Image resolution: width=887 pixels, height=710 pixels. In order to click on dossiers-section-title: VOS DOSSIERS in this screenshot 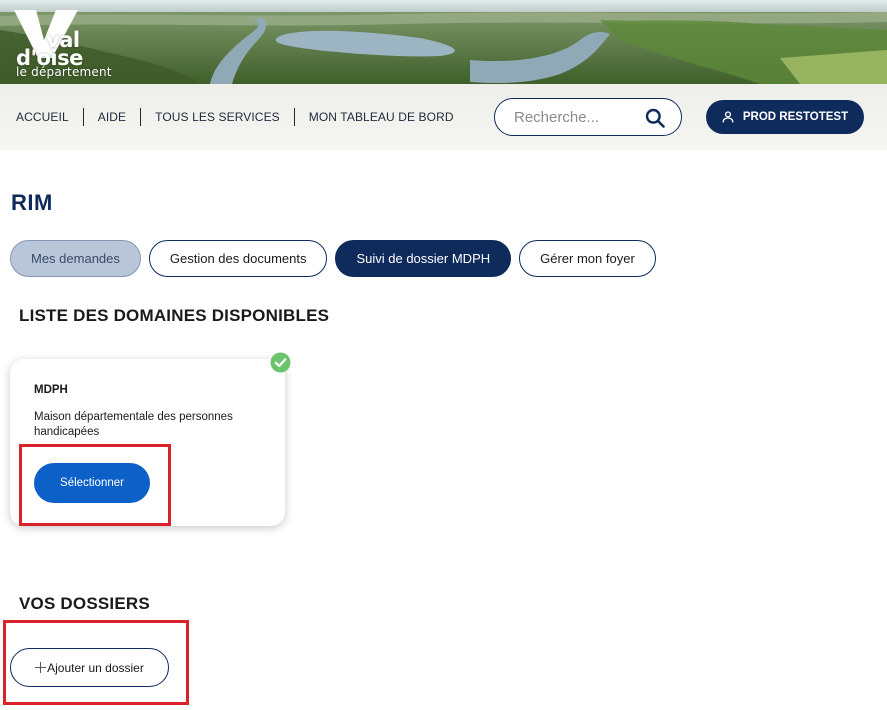, I will do `click(84, 603)`.